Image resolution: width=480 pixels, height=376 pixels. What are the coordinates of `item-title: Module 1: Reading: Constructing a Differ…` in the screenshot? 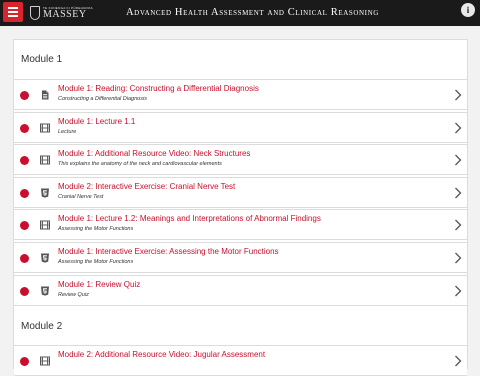 It's located at (158, 88).